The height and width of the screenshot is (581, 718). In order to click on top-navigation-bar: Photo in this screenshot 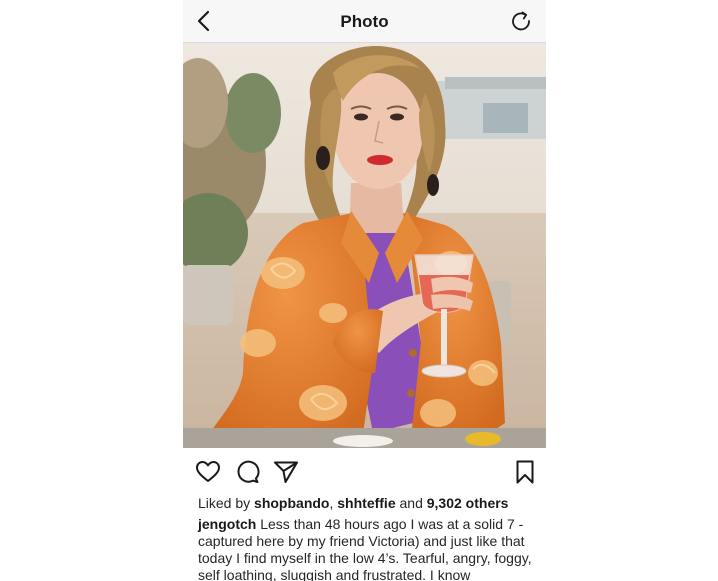, I will do `click(364, 21)`.